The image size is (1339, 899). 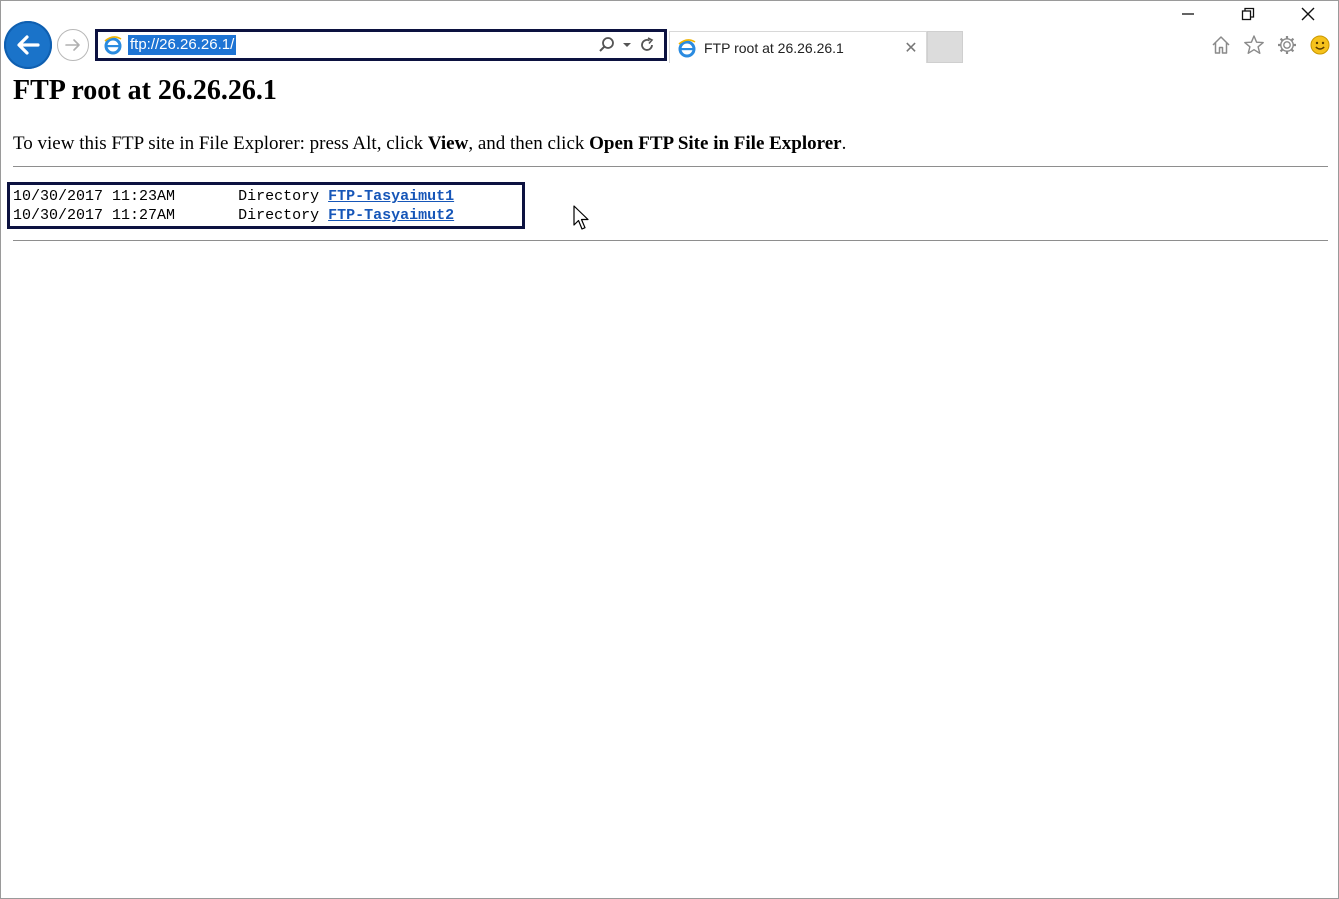 What do you see at coordinates (1254, 45) in the screenshot?
I see `star-icon` at bounding box center [1254, 45].